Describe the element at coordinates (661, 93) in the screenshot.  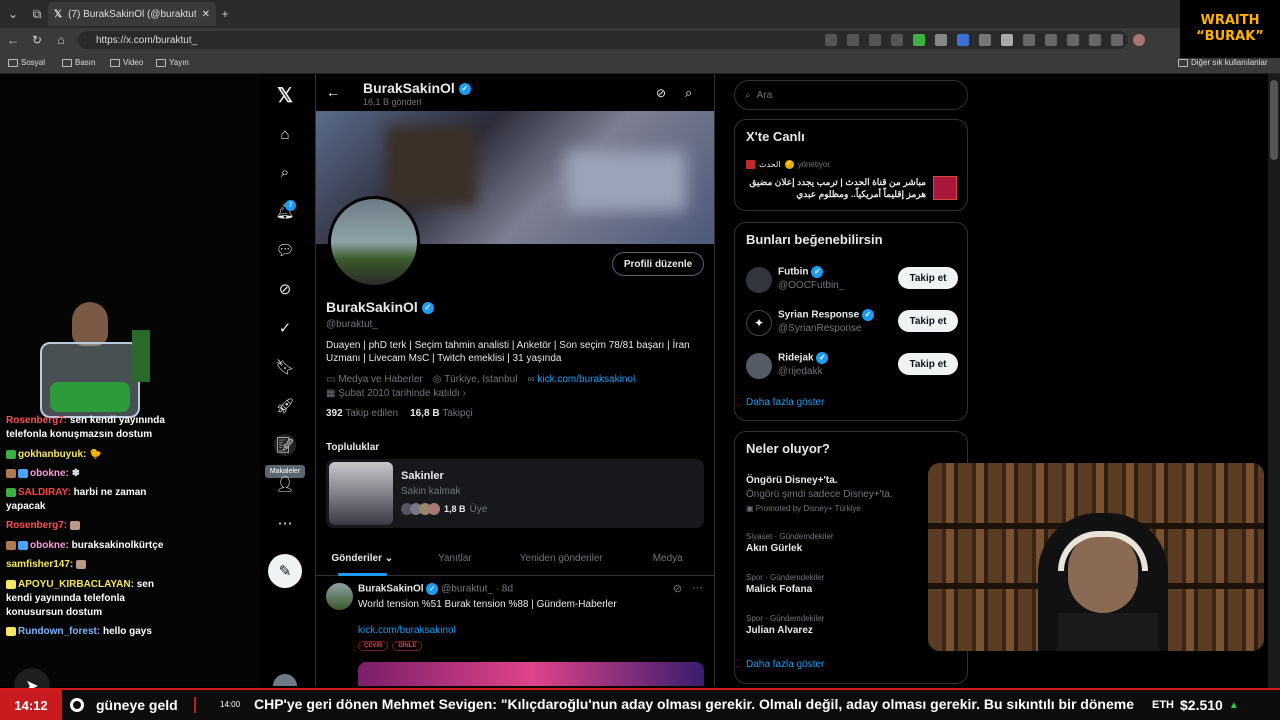
I see `grok-analyze-icon: ⊘` at that location.